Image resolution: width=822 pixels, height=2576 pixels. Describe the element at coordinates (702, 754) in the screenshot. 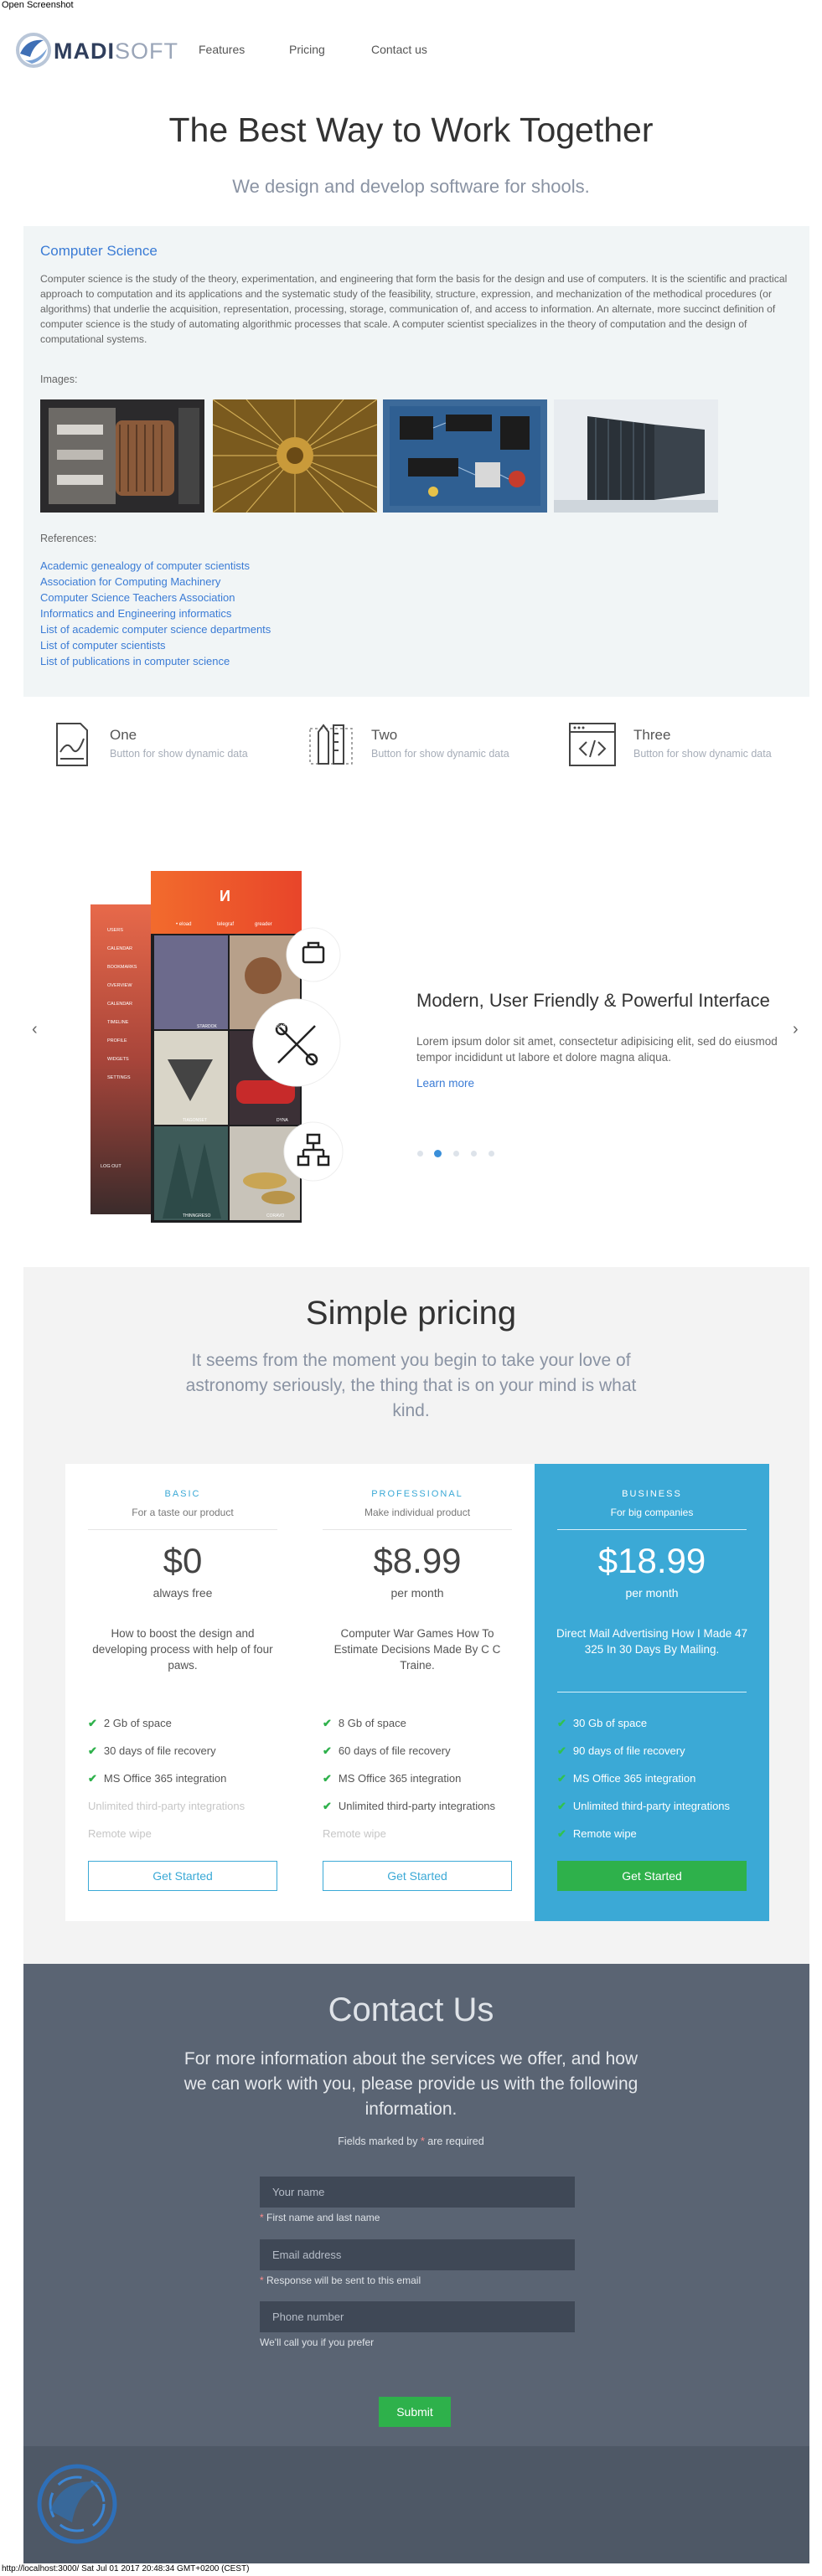

I see `feature-subtitle-three: Button for show dynamic data` at that location.